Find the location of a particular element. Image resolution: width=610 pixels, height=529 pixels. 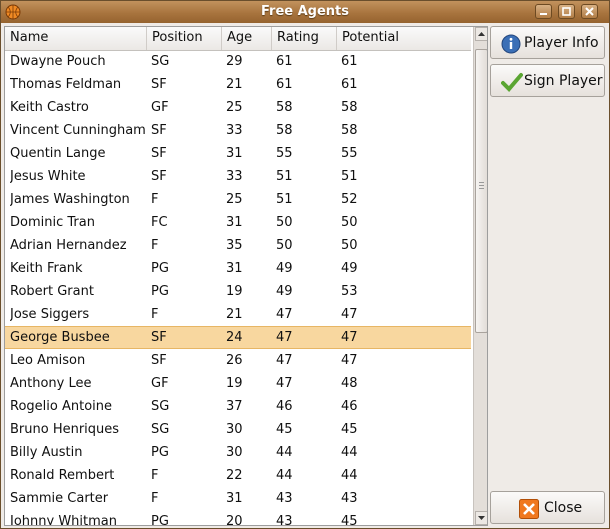

title-bar: Free Agents is located at coordinates (305, 12).